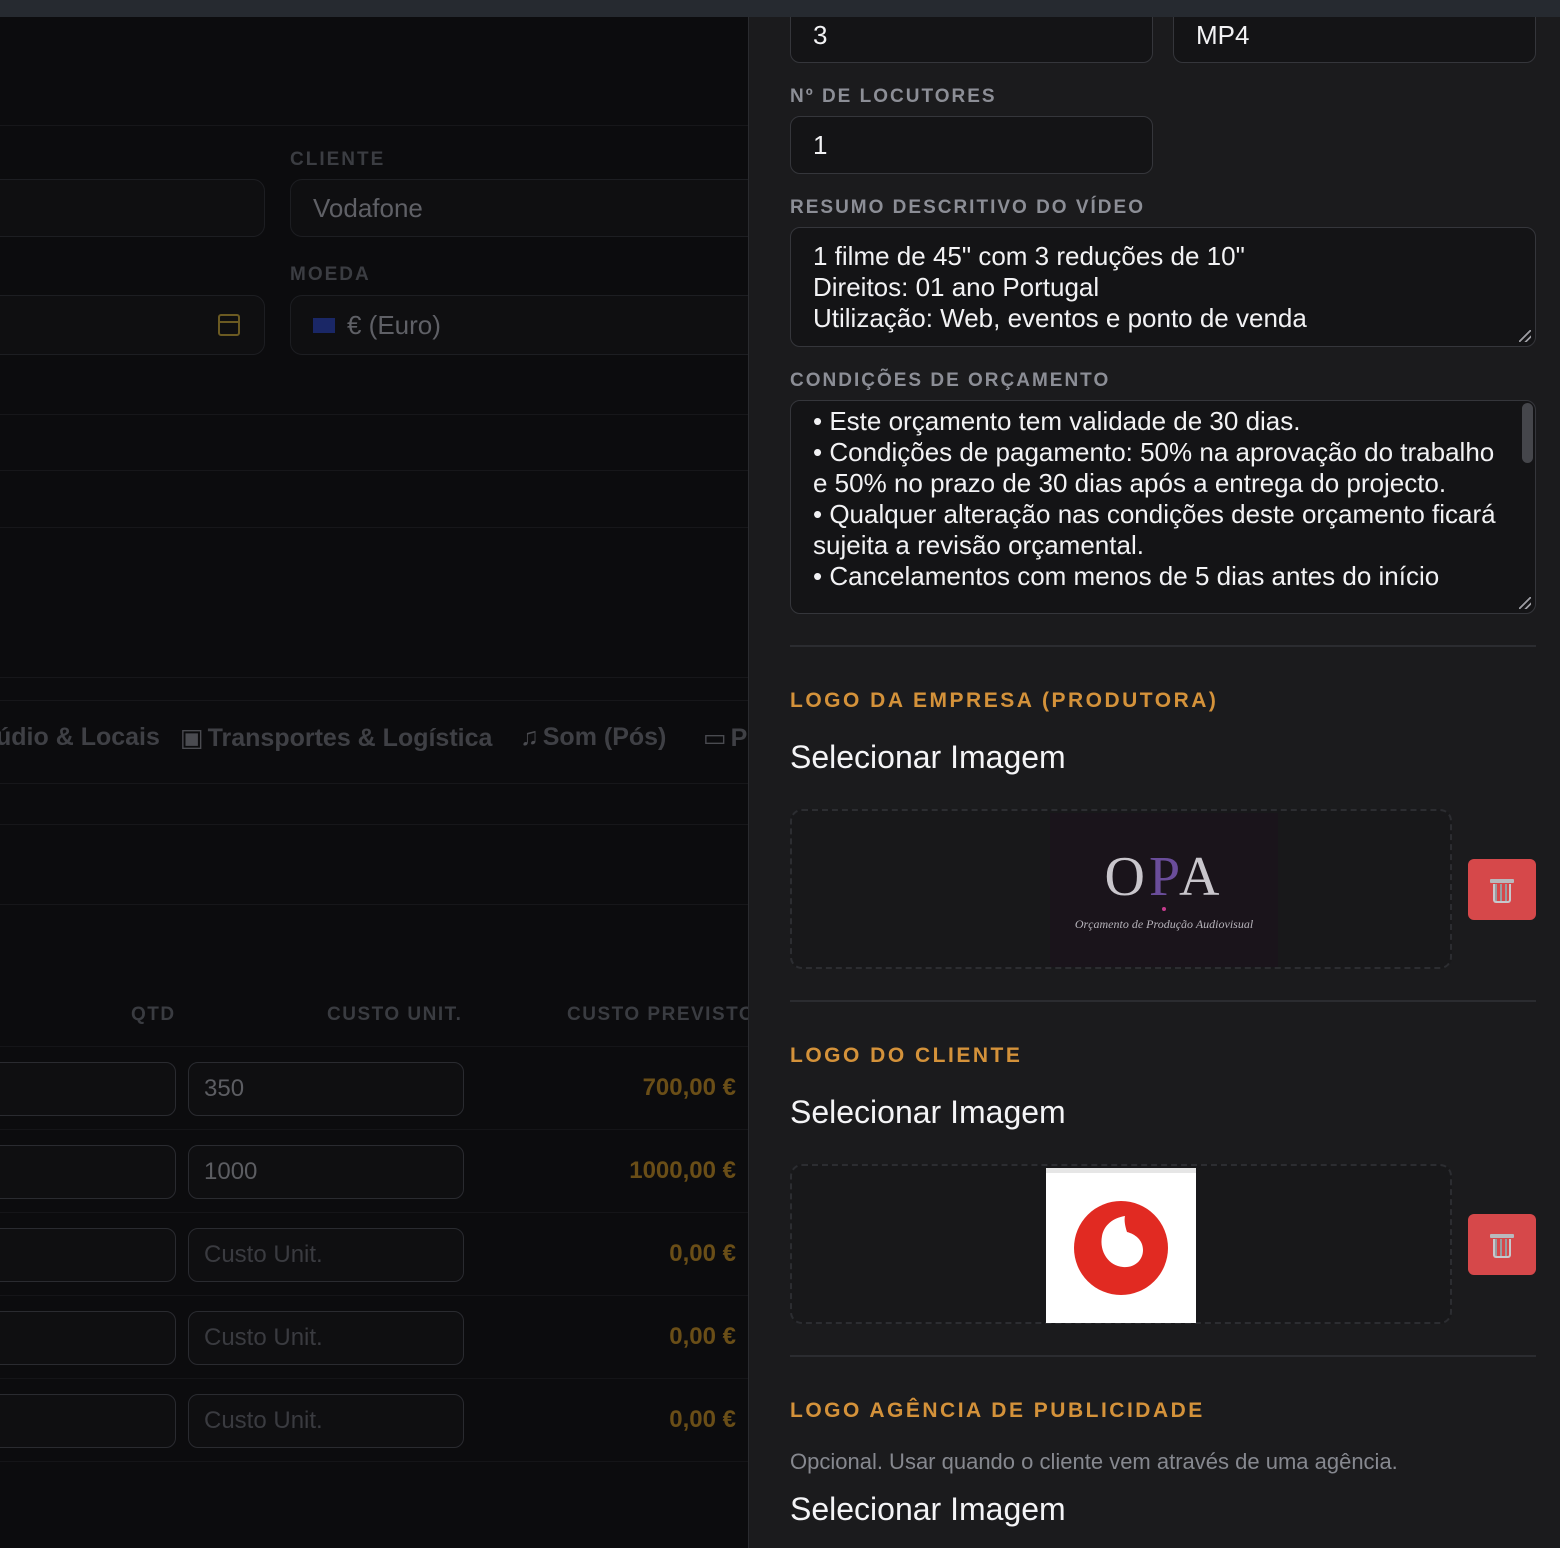 Image resolution: width=1560 pixels, height=1548 pixels. I want to click on row-total: 700,00 €, so click(689, 1087).